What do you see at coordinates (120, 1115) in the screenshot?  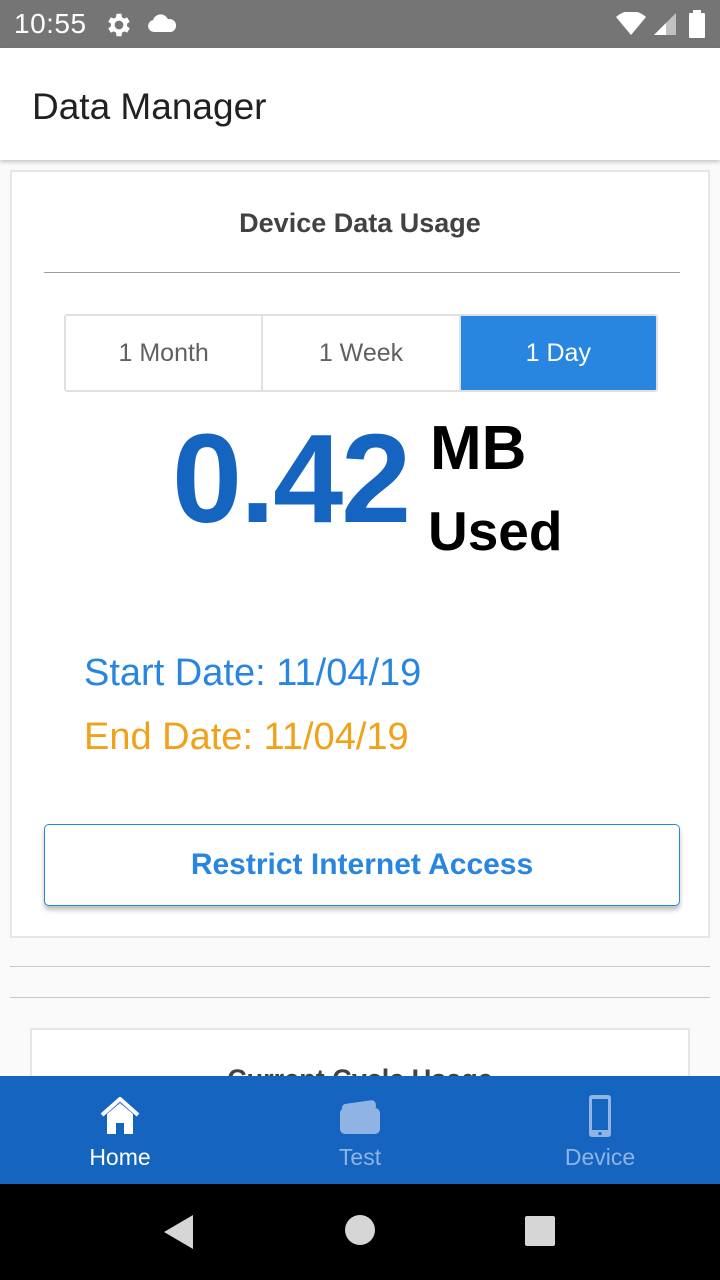 I see `home-icon` at bounding box center [120, 1115].